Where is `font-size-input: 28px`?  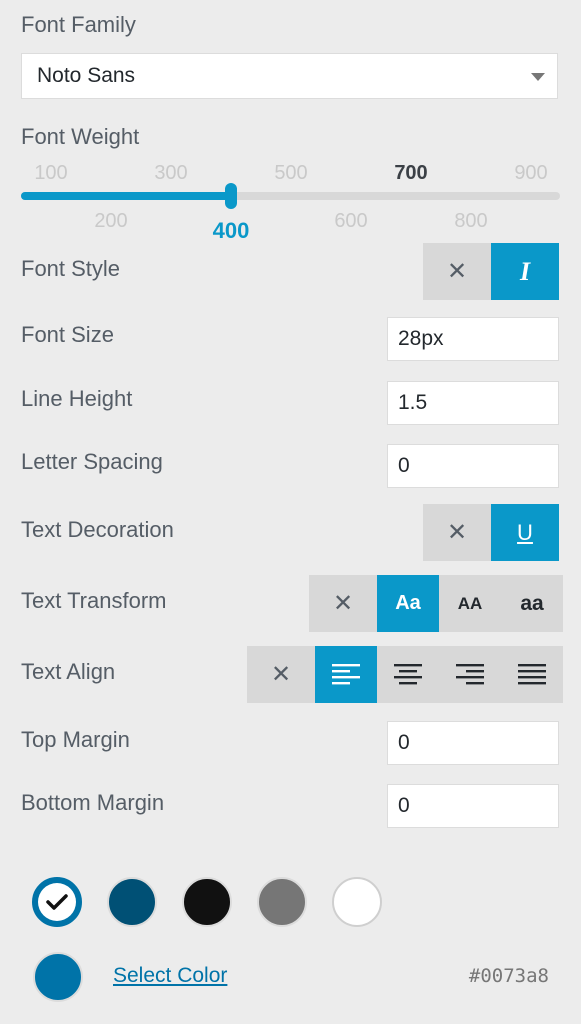 font-size-input: 28px is located at coordinates (473, 339).